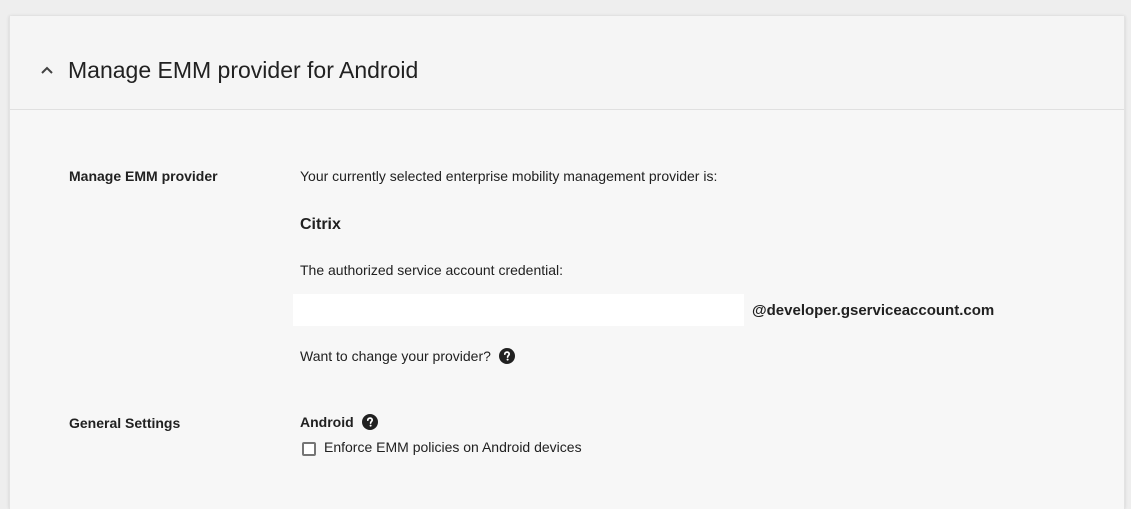 This screenshot has height=509, width=1131. I want to click on provider-name: Citrix, so click(320, 224).